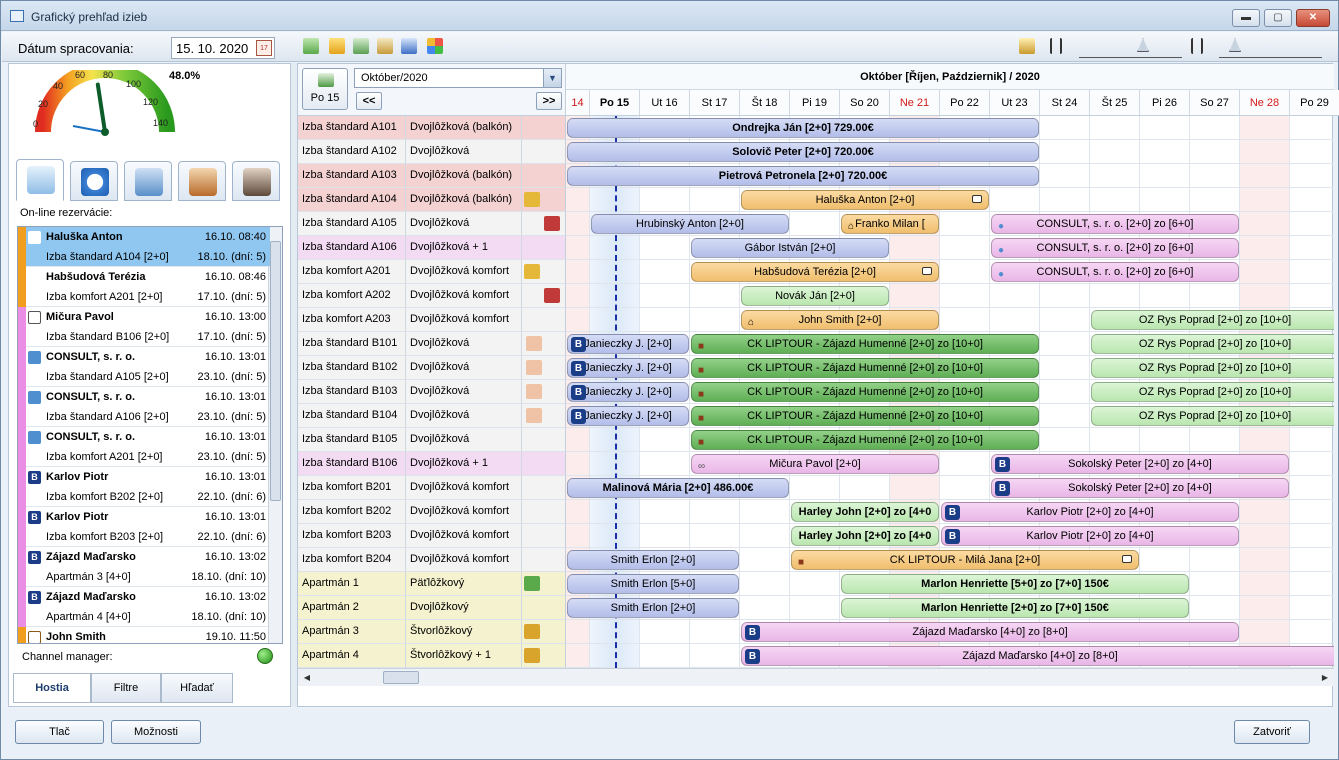 The height and width of the screenshot is (760, 1339). What do you see at coordinates (865, 200) in the screenshot?
I see `booking-bar: Haluška Anton [2+0]` at bounding box center [865, 200].